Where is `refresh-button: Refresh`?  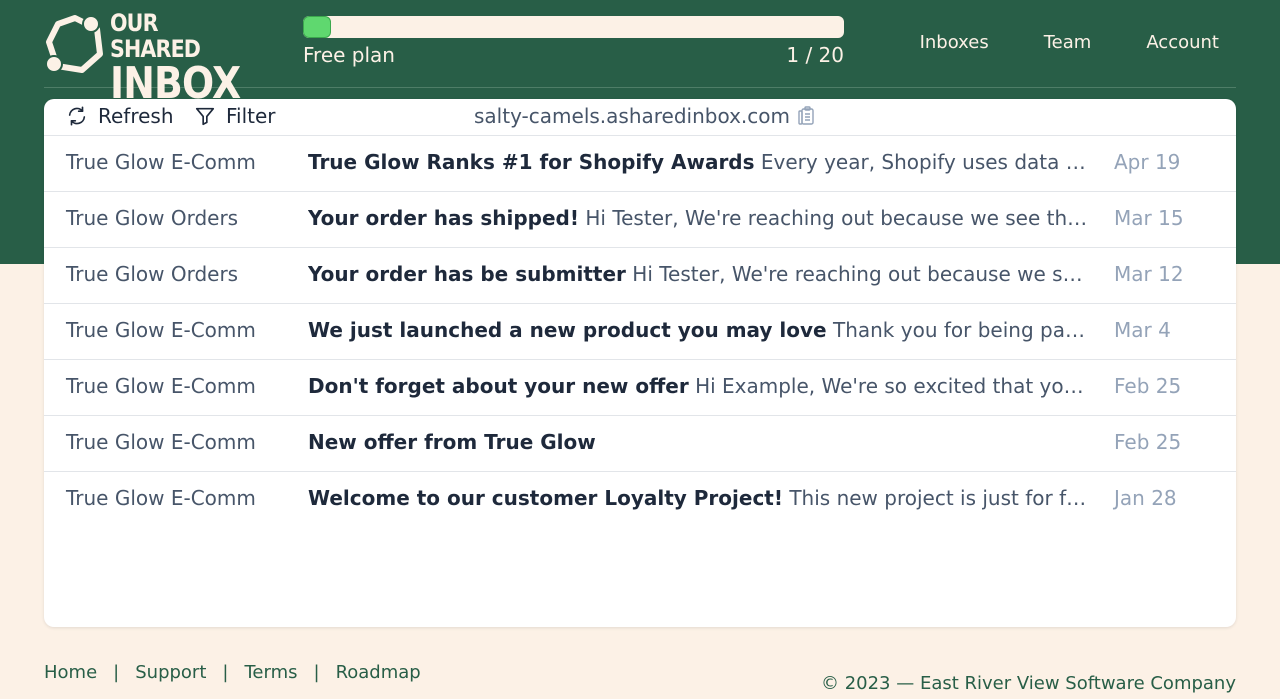
refresh-button: Refresh is located at coordinates (120, 116).